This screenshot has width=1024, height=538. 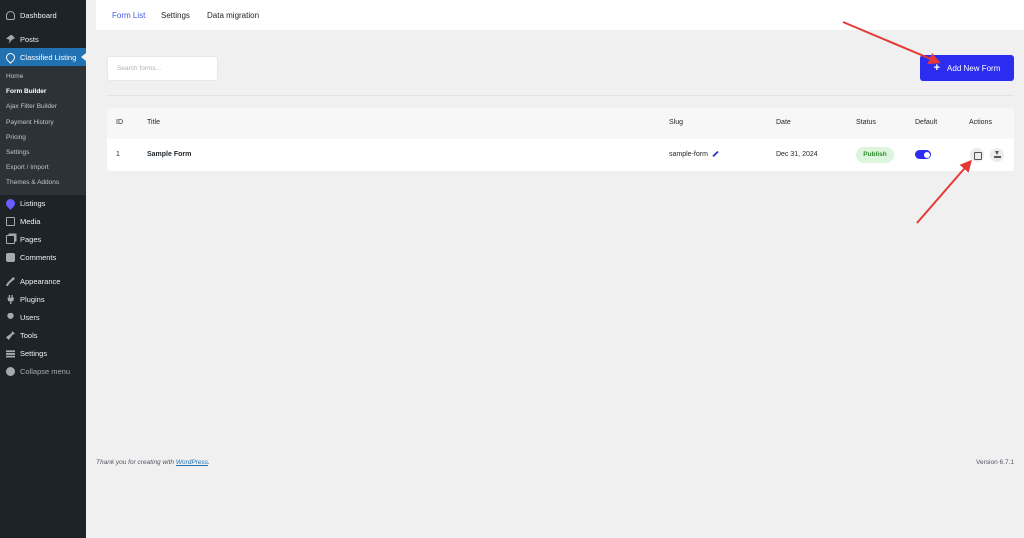 I want to click on plugin-icon, so click(x=11, y=299).